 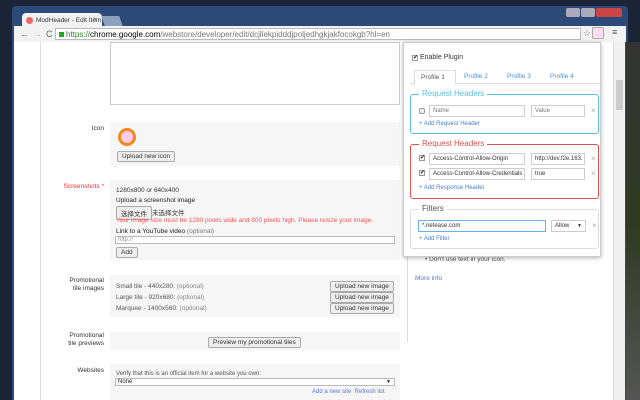 I want to click on add-filter-link: + Add Filter, so click(x=434, y=239).